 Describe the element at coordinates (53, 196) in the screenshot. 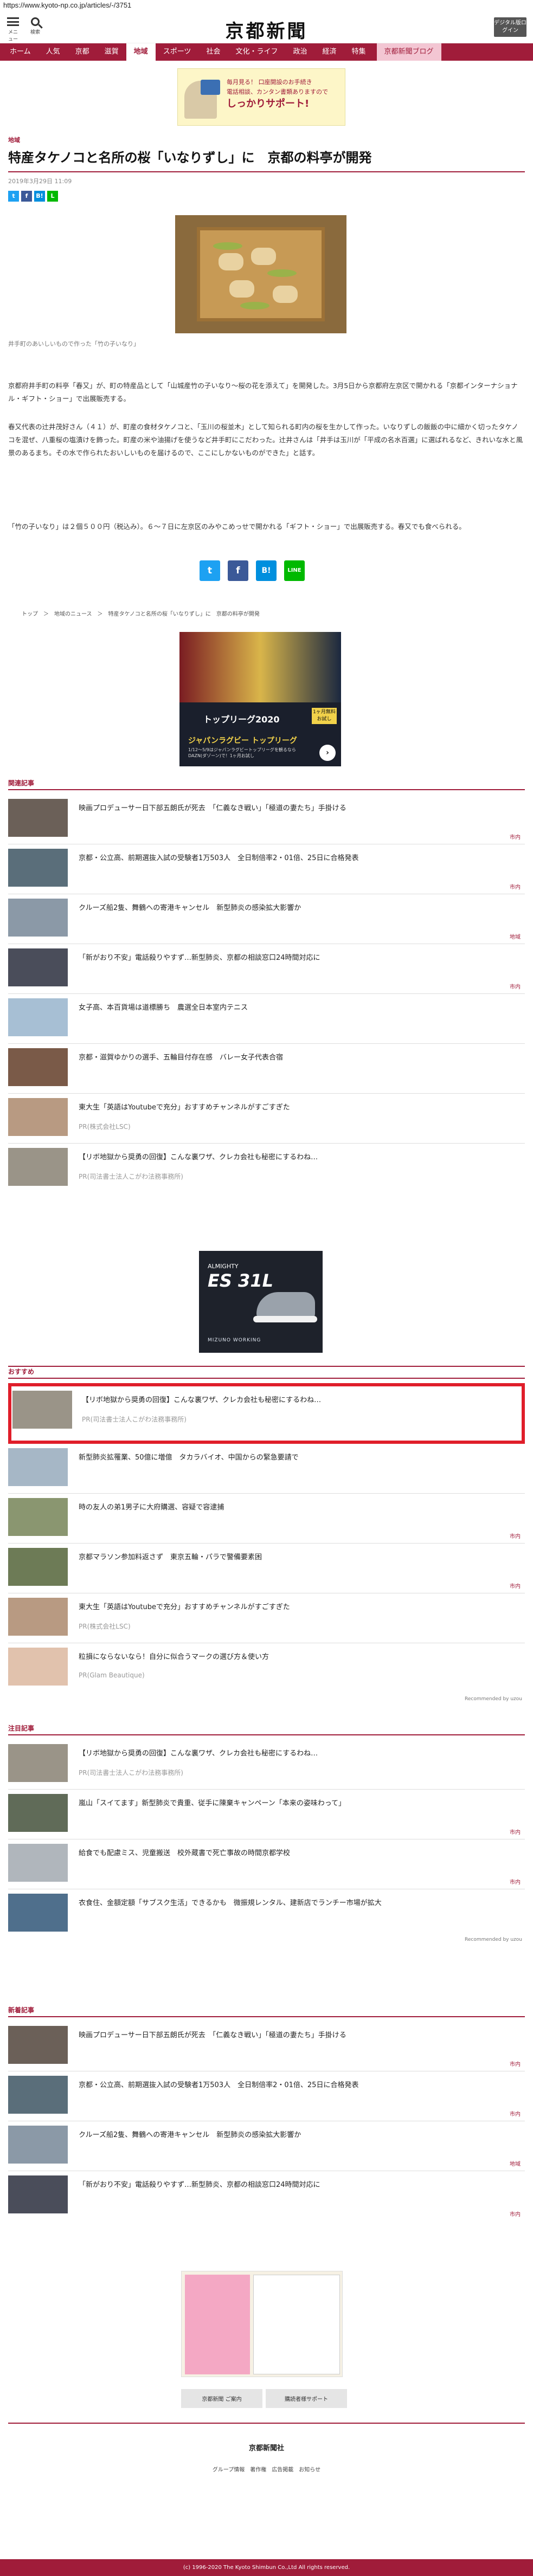

I see `line-share-small: L` at that location.